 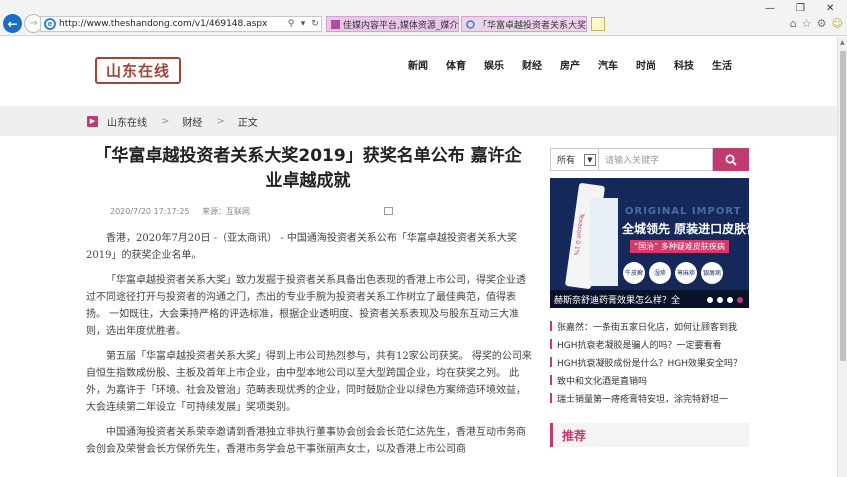 I want to click on search-scope-select: 所有 ▼, so click(x=574, y=159).